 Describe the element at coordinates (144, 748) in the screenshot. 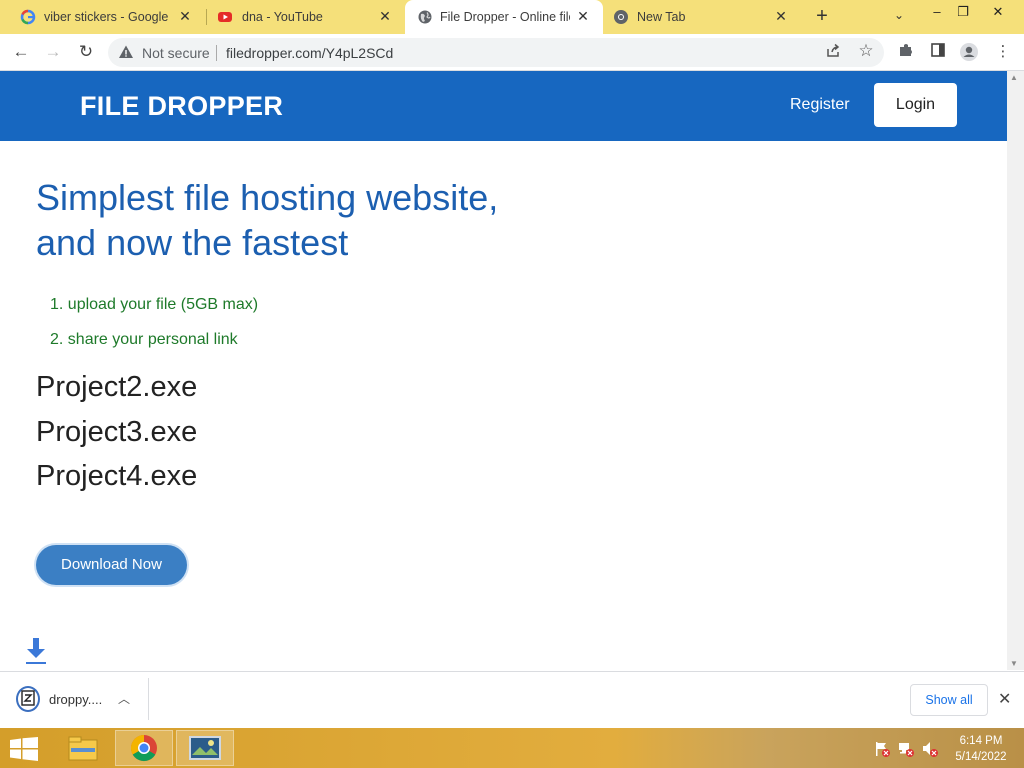

I see `chrome-taskbar-icon` at that location.